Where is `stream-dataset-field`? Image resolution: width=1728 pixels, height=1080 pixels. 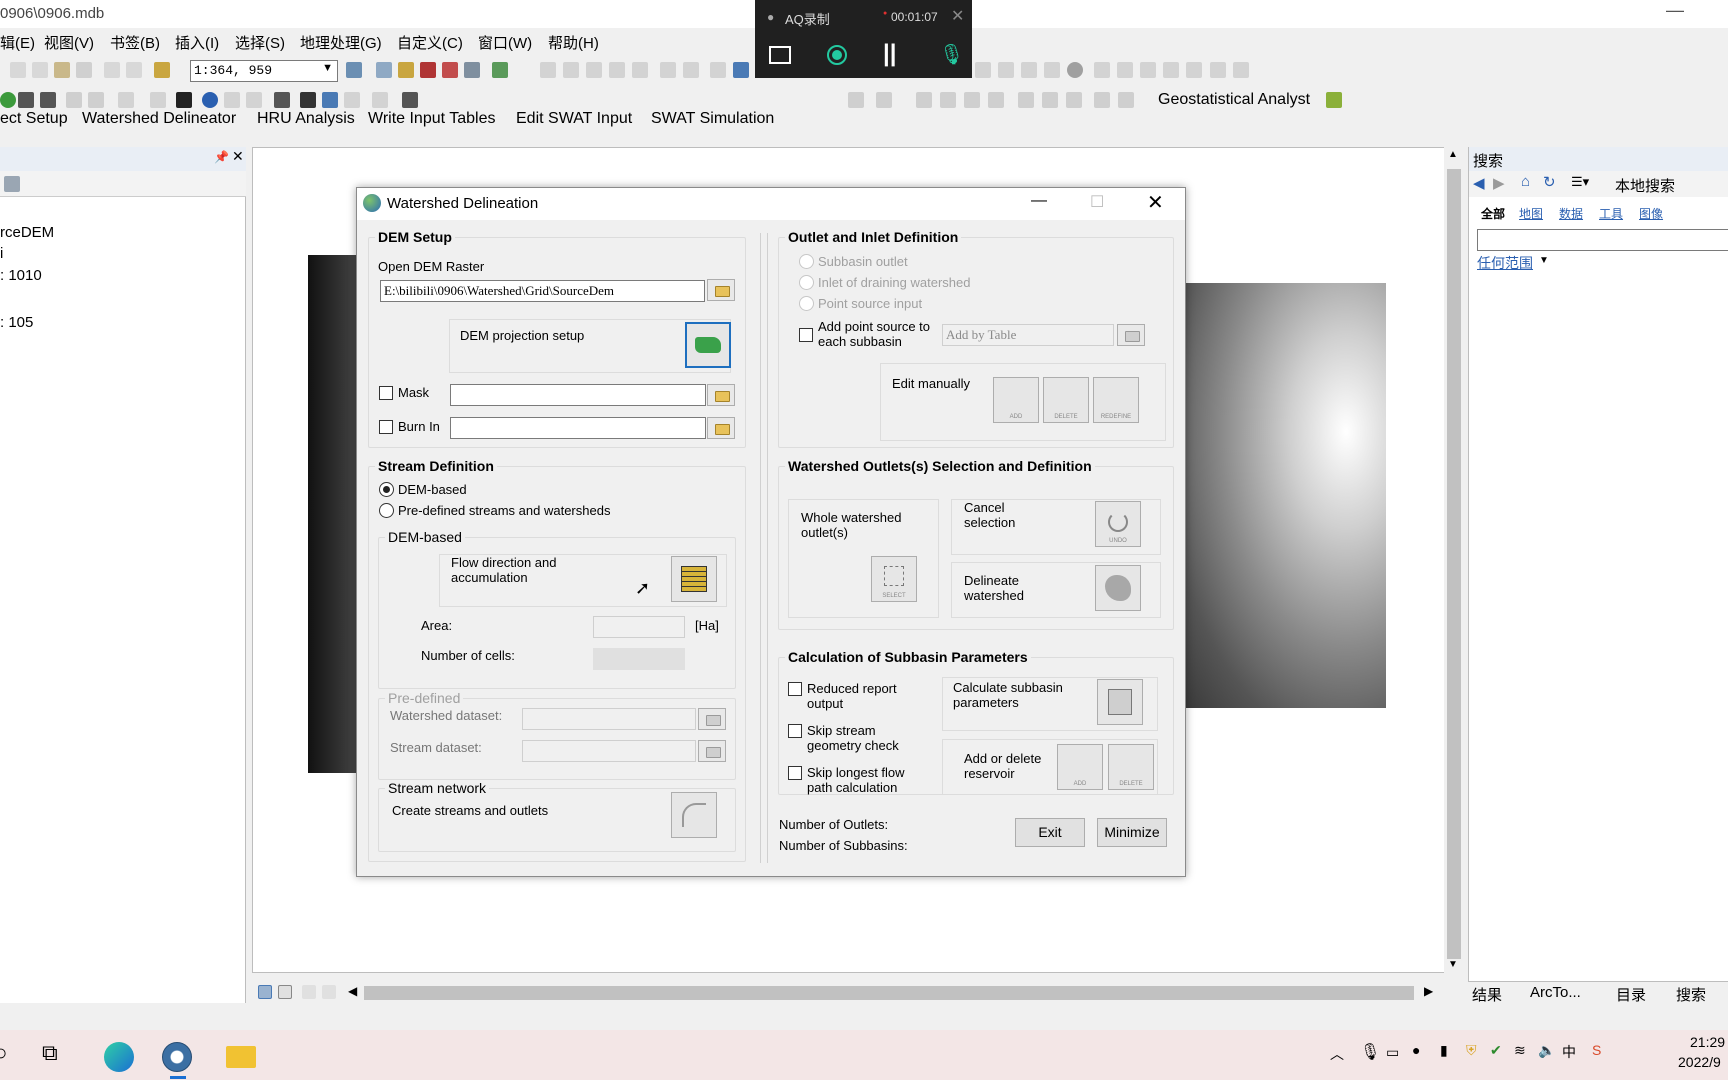
stream-dataset-field is located at coordinates (609, 751).